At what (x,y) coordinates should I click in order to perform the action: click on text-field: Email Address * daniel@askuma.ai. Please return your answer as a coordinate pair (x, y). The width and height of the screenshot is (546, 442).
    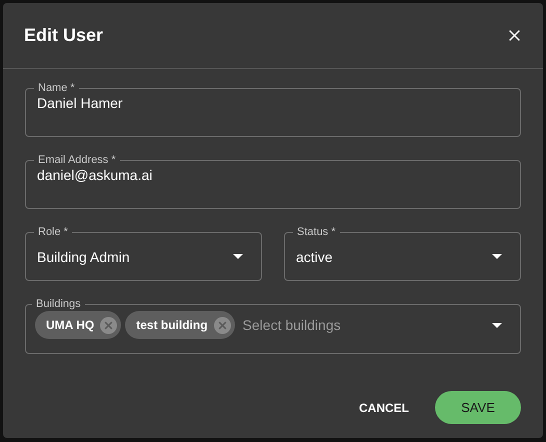
    Looking at the image, I should click on (273, 181).